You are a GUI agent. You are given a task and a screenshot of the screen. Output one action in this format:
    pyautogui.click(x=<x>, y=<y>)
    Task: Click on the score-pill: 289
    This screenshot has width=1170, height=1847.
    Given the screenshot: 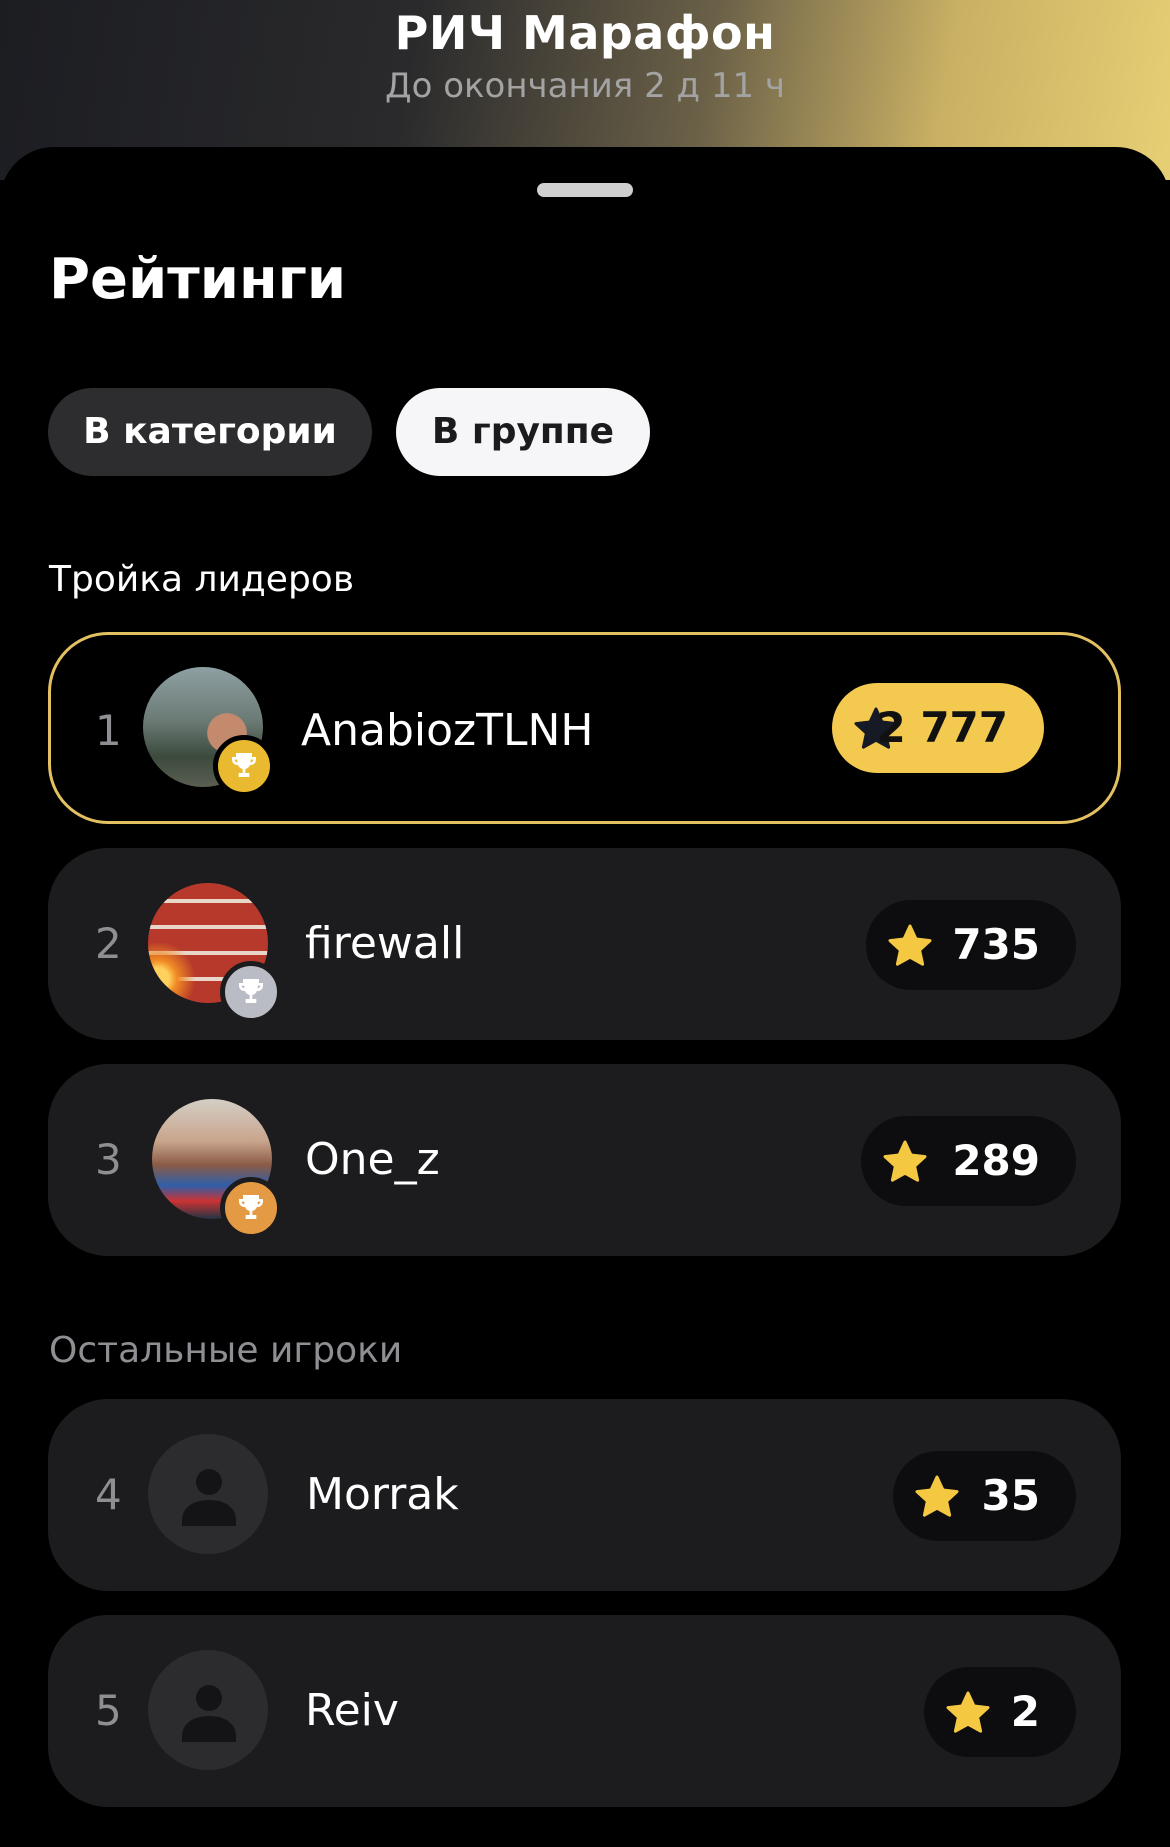 What is the action you would take?
    pyautogui.click(x=968, y=1161)
    